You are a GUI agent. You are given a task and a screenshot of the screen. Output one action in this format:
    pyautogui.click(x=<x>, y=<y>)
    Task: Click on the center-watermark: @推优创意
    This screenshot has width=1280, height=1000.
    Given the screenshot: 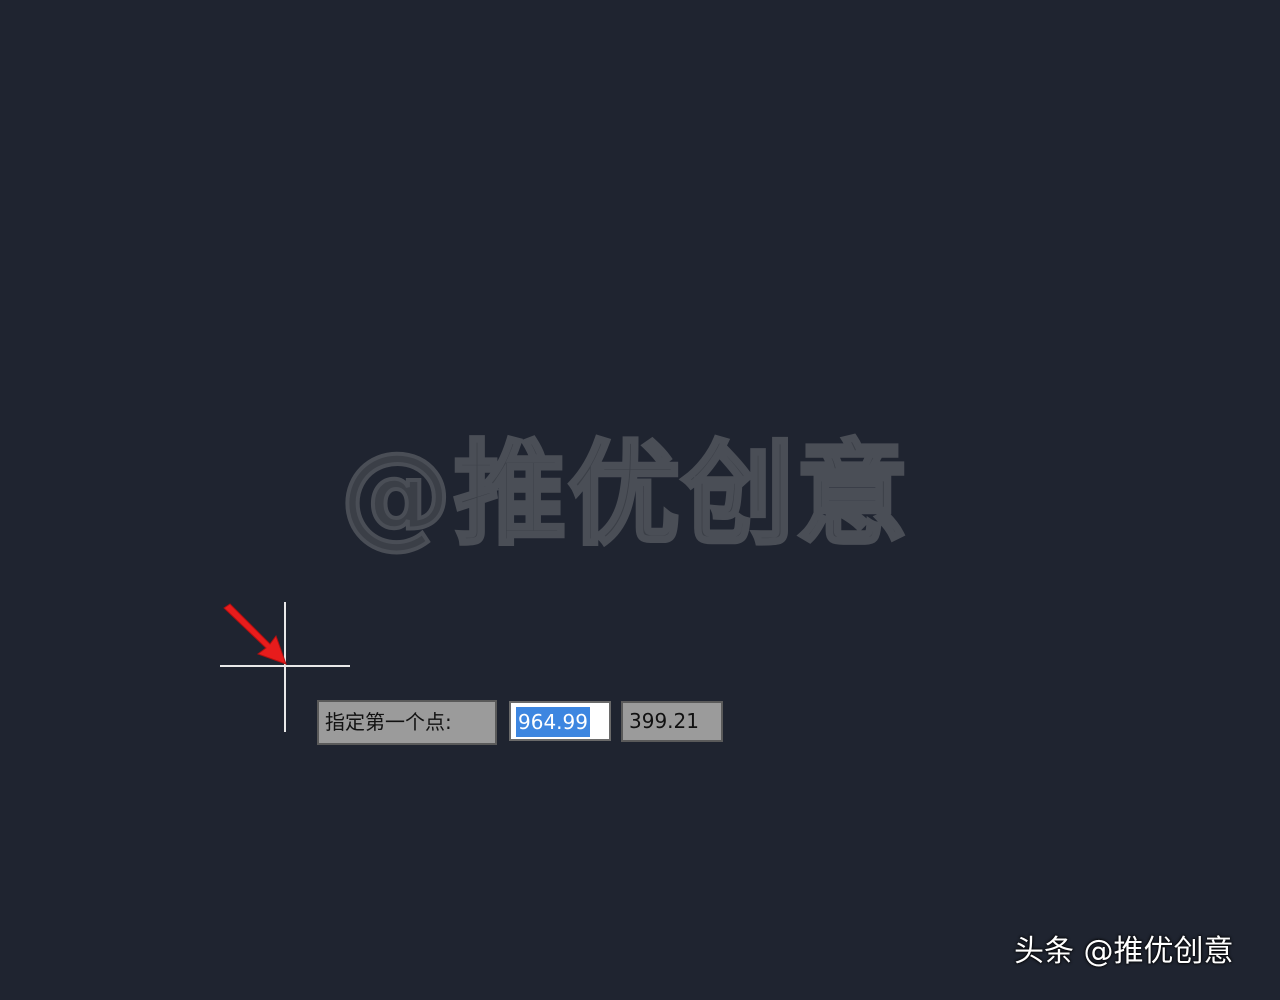 What is the action you would take?
    pyautogui.click(x=624, y=495)
    